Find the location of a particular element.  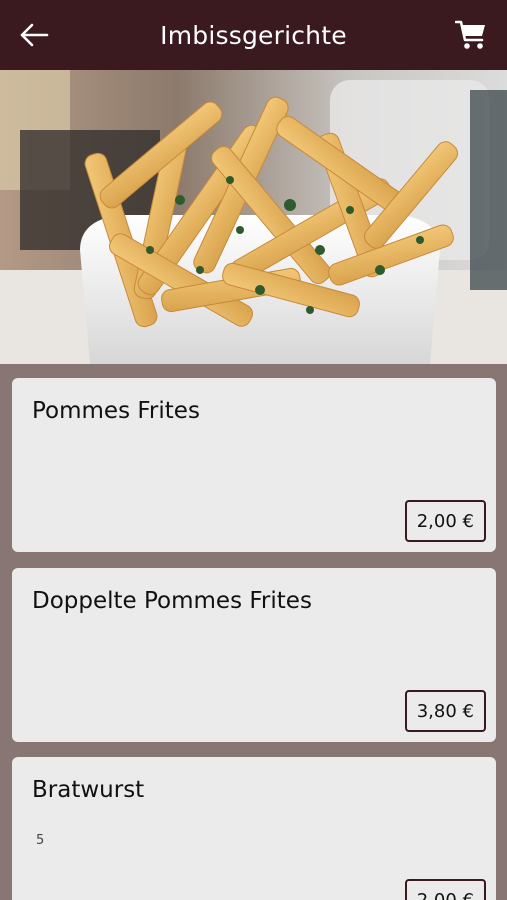

top-bar: Imbissgerichte is located at coordinates (253, 35).